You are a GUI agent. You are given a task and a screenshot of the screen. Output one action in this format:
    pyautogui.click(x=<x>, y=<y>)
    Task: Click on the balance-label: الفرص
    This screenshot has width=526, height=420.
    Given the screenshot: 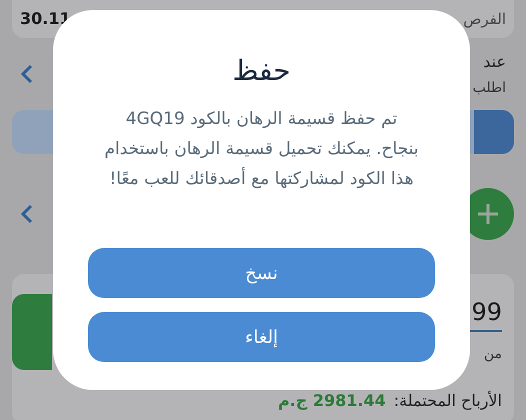 What is the action you would take?
    pyautogui.click(x=484, y=19)
    